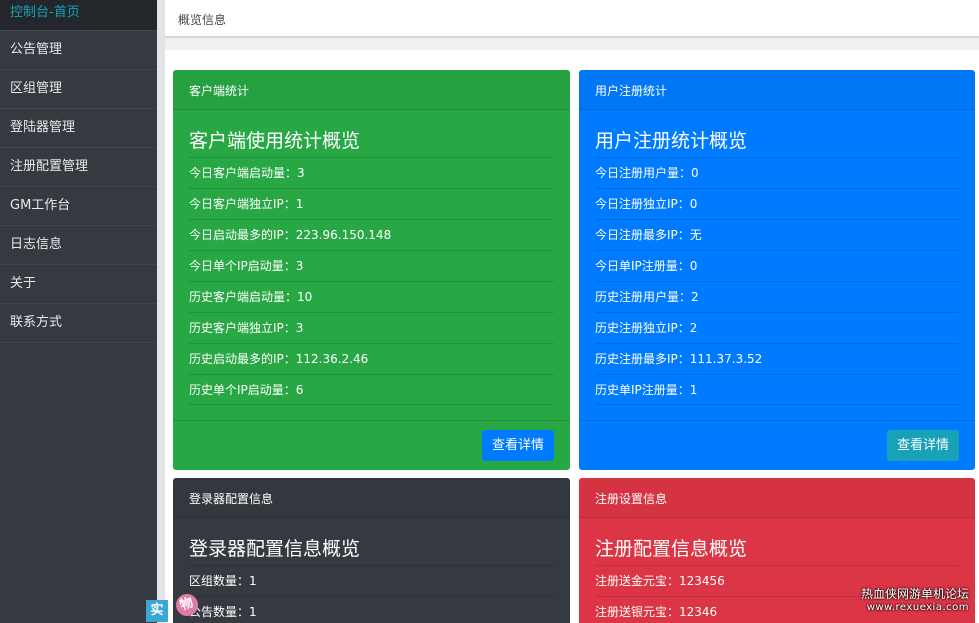 This screenshot has width=979, height=623. I want to click on stat-row: 今日注册最多IP：无, so click(777, 234).